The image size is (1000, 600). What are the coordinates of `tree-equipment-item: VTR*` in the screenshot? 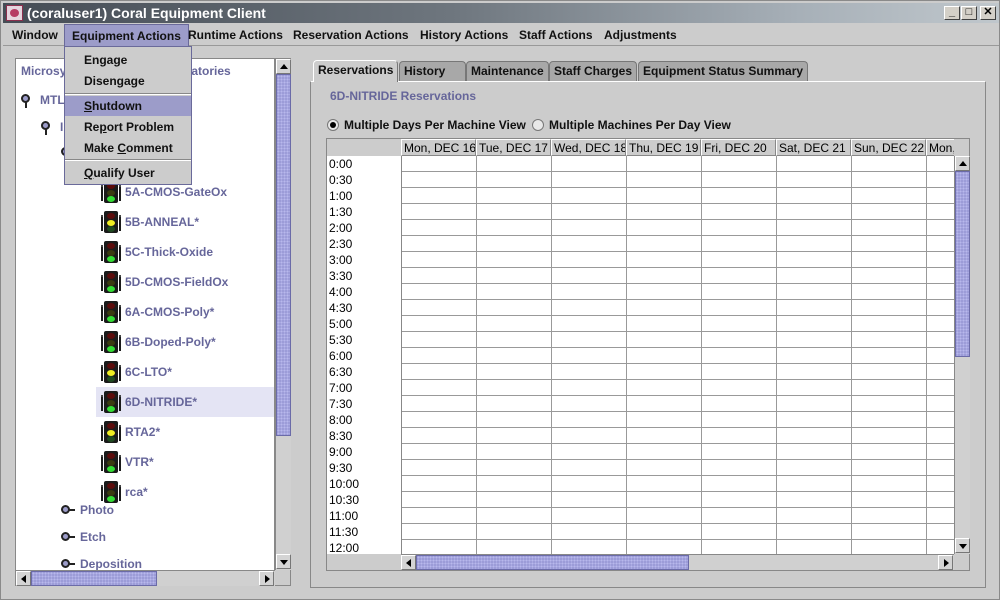 It's located at (185, 462).